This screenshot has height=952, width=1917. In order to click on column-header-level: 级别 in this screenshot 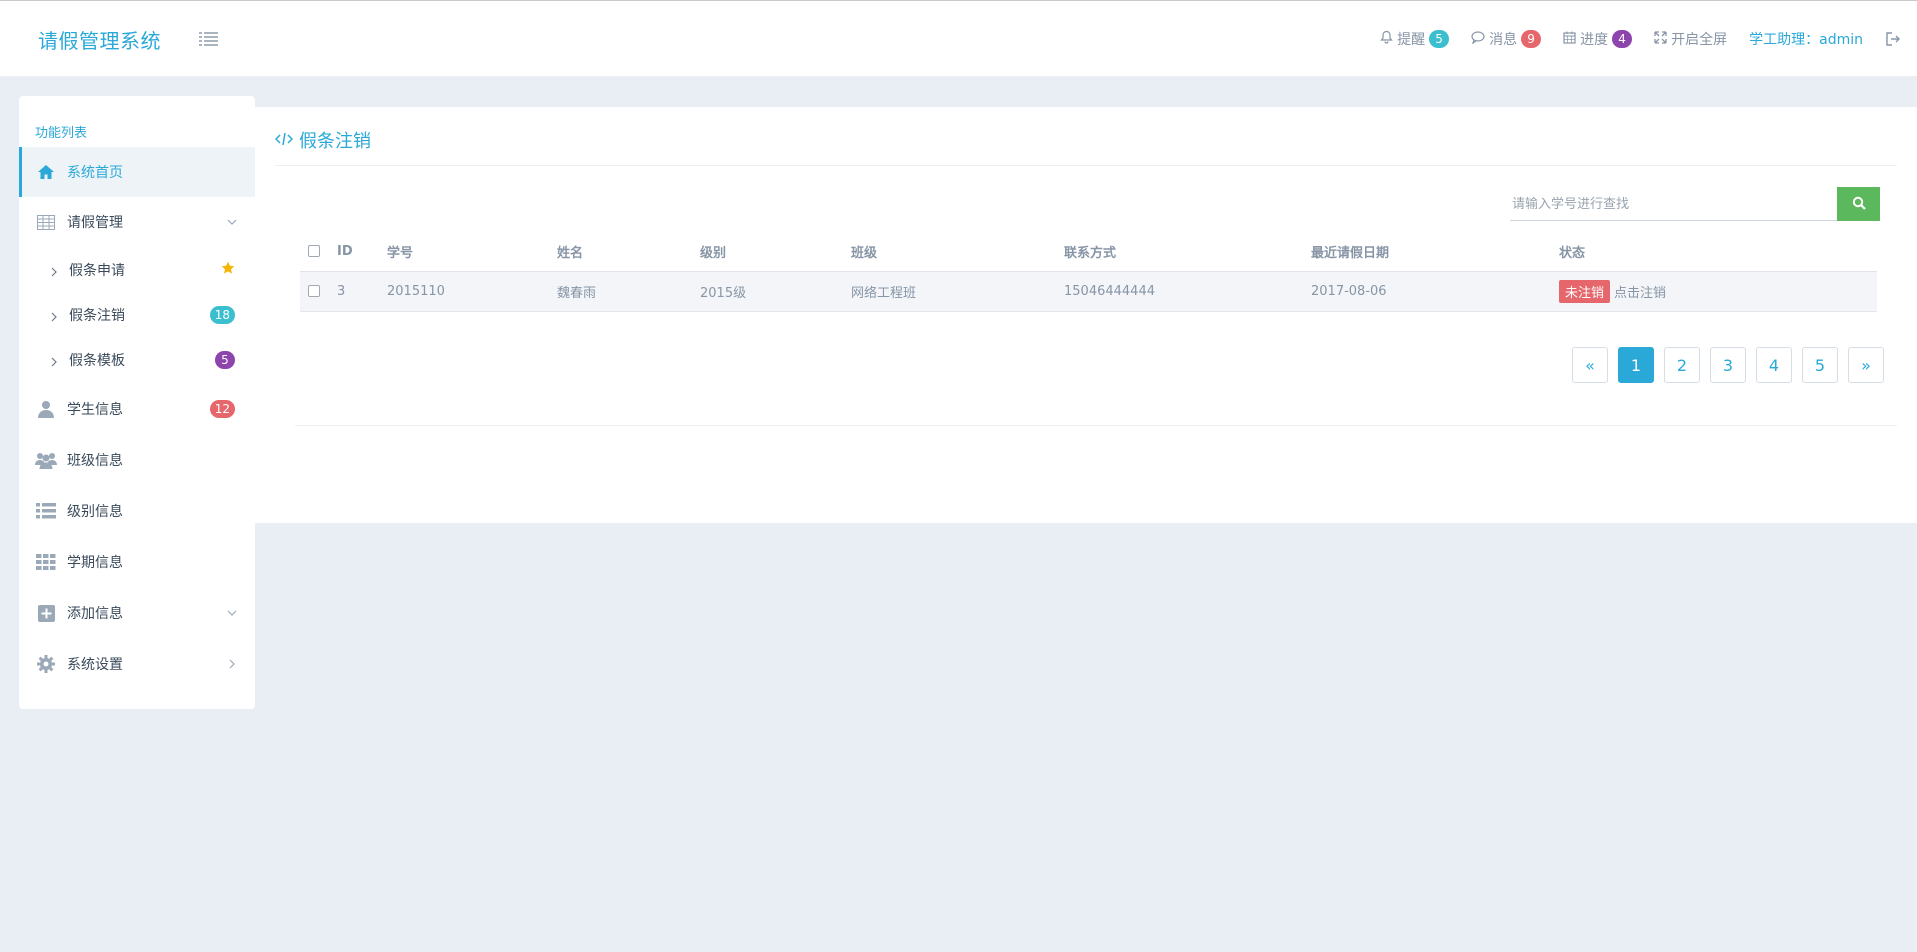, I will do `click(775, 252)`.